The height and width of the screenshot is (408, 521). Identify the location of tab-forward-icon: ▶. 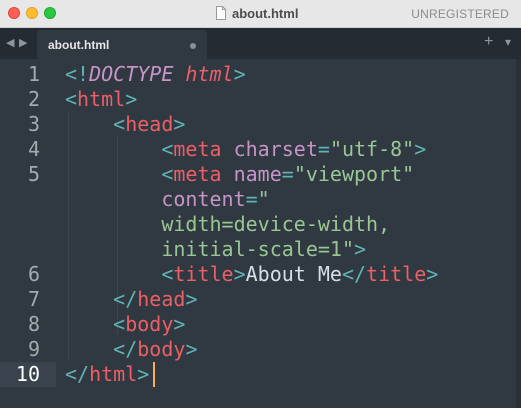
(23, 43).